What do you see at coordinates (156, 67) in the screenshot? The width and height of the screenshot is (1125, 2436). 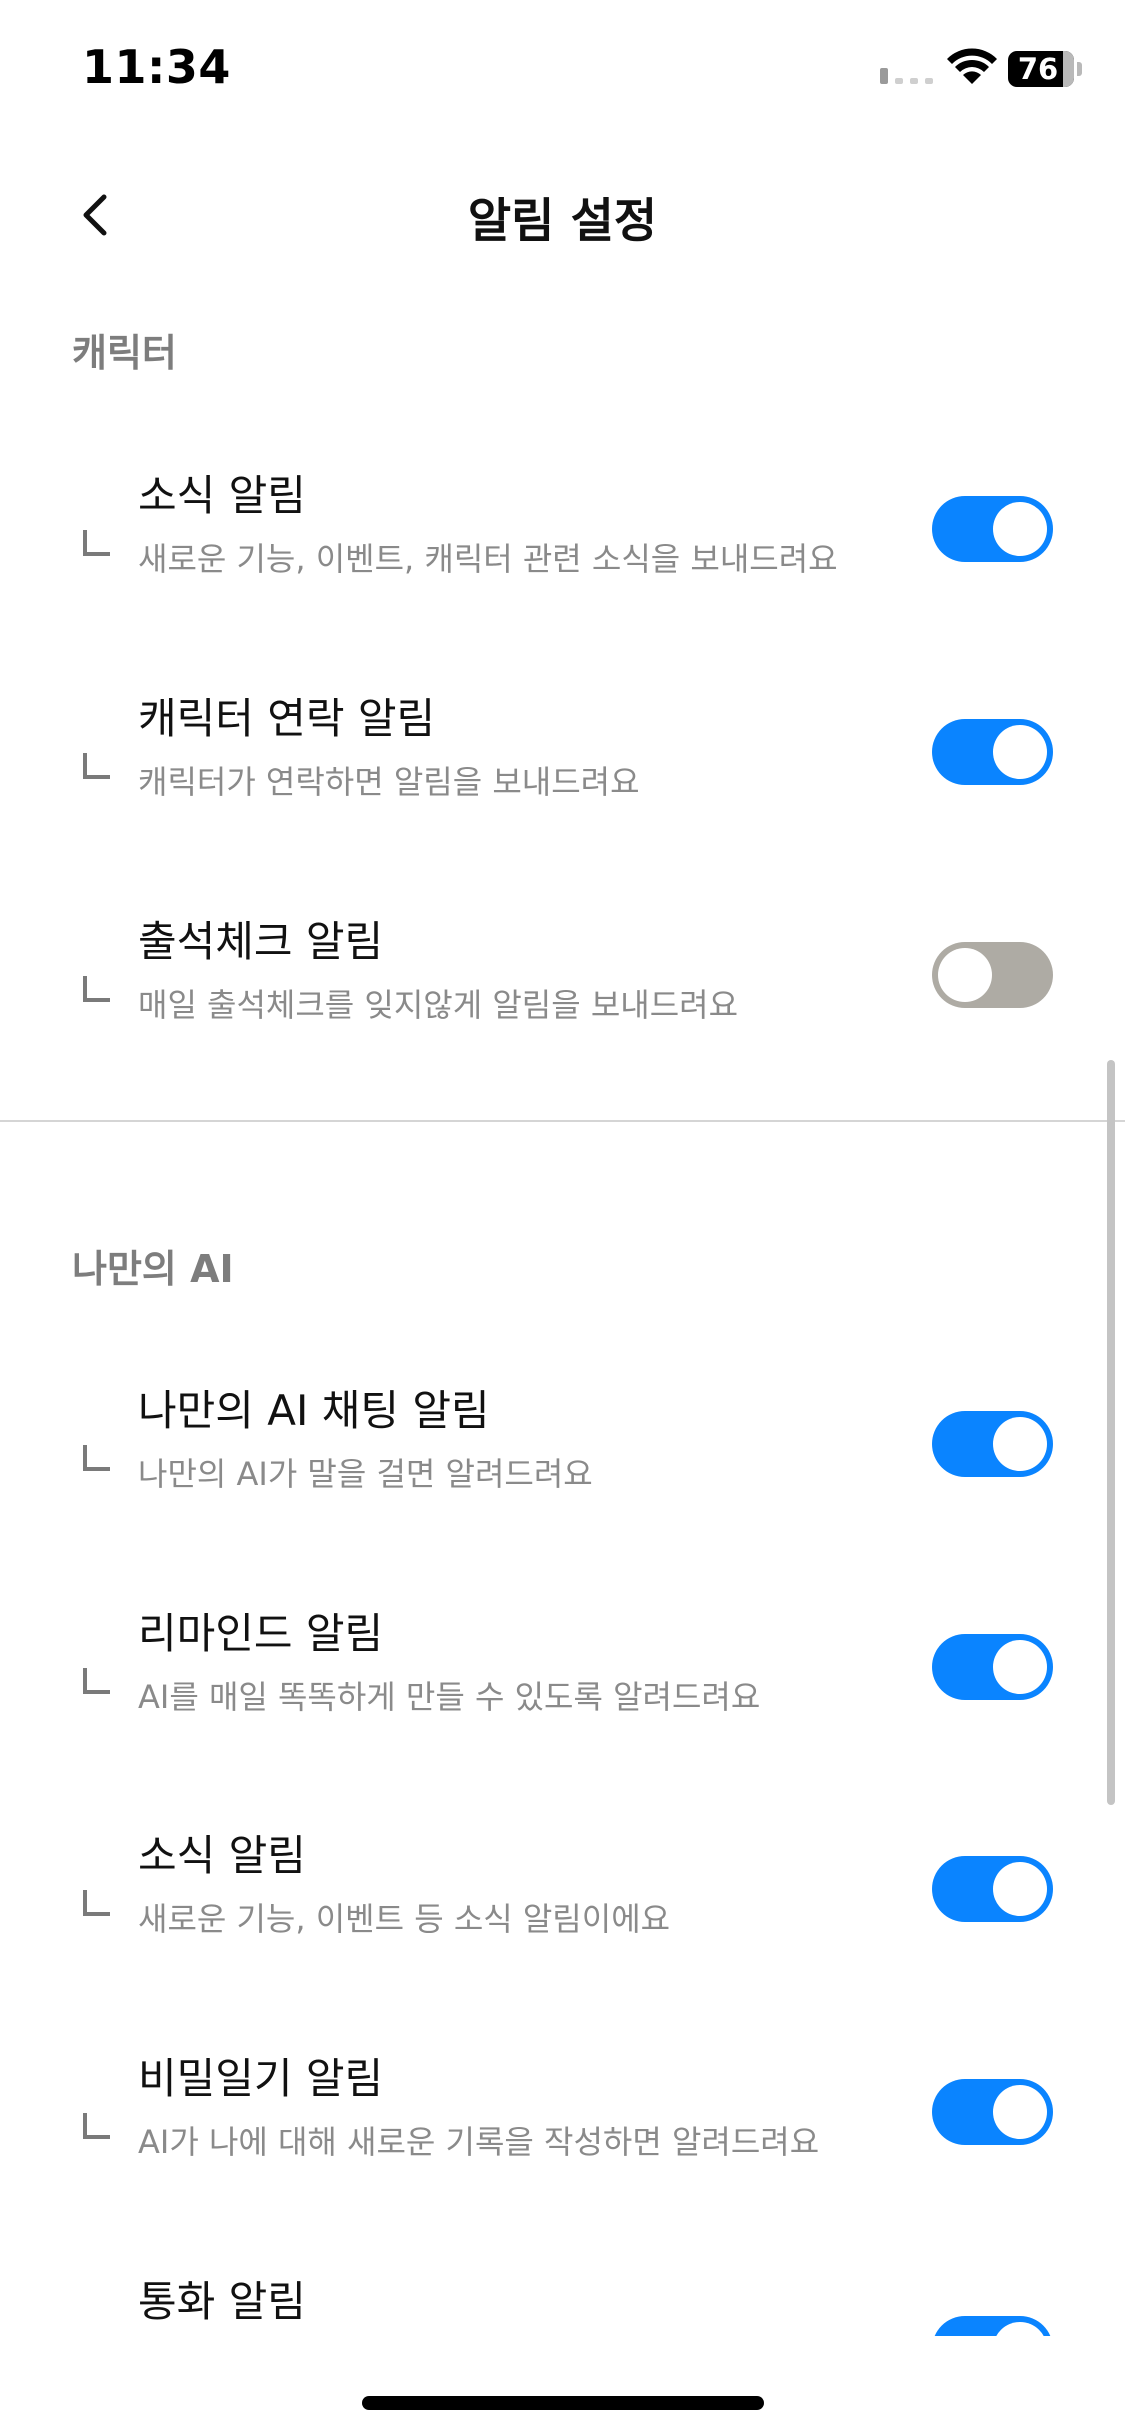 I see `status-time: 11:34` at bounding box center [156, 67].